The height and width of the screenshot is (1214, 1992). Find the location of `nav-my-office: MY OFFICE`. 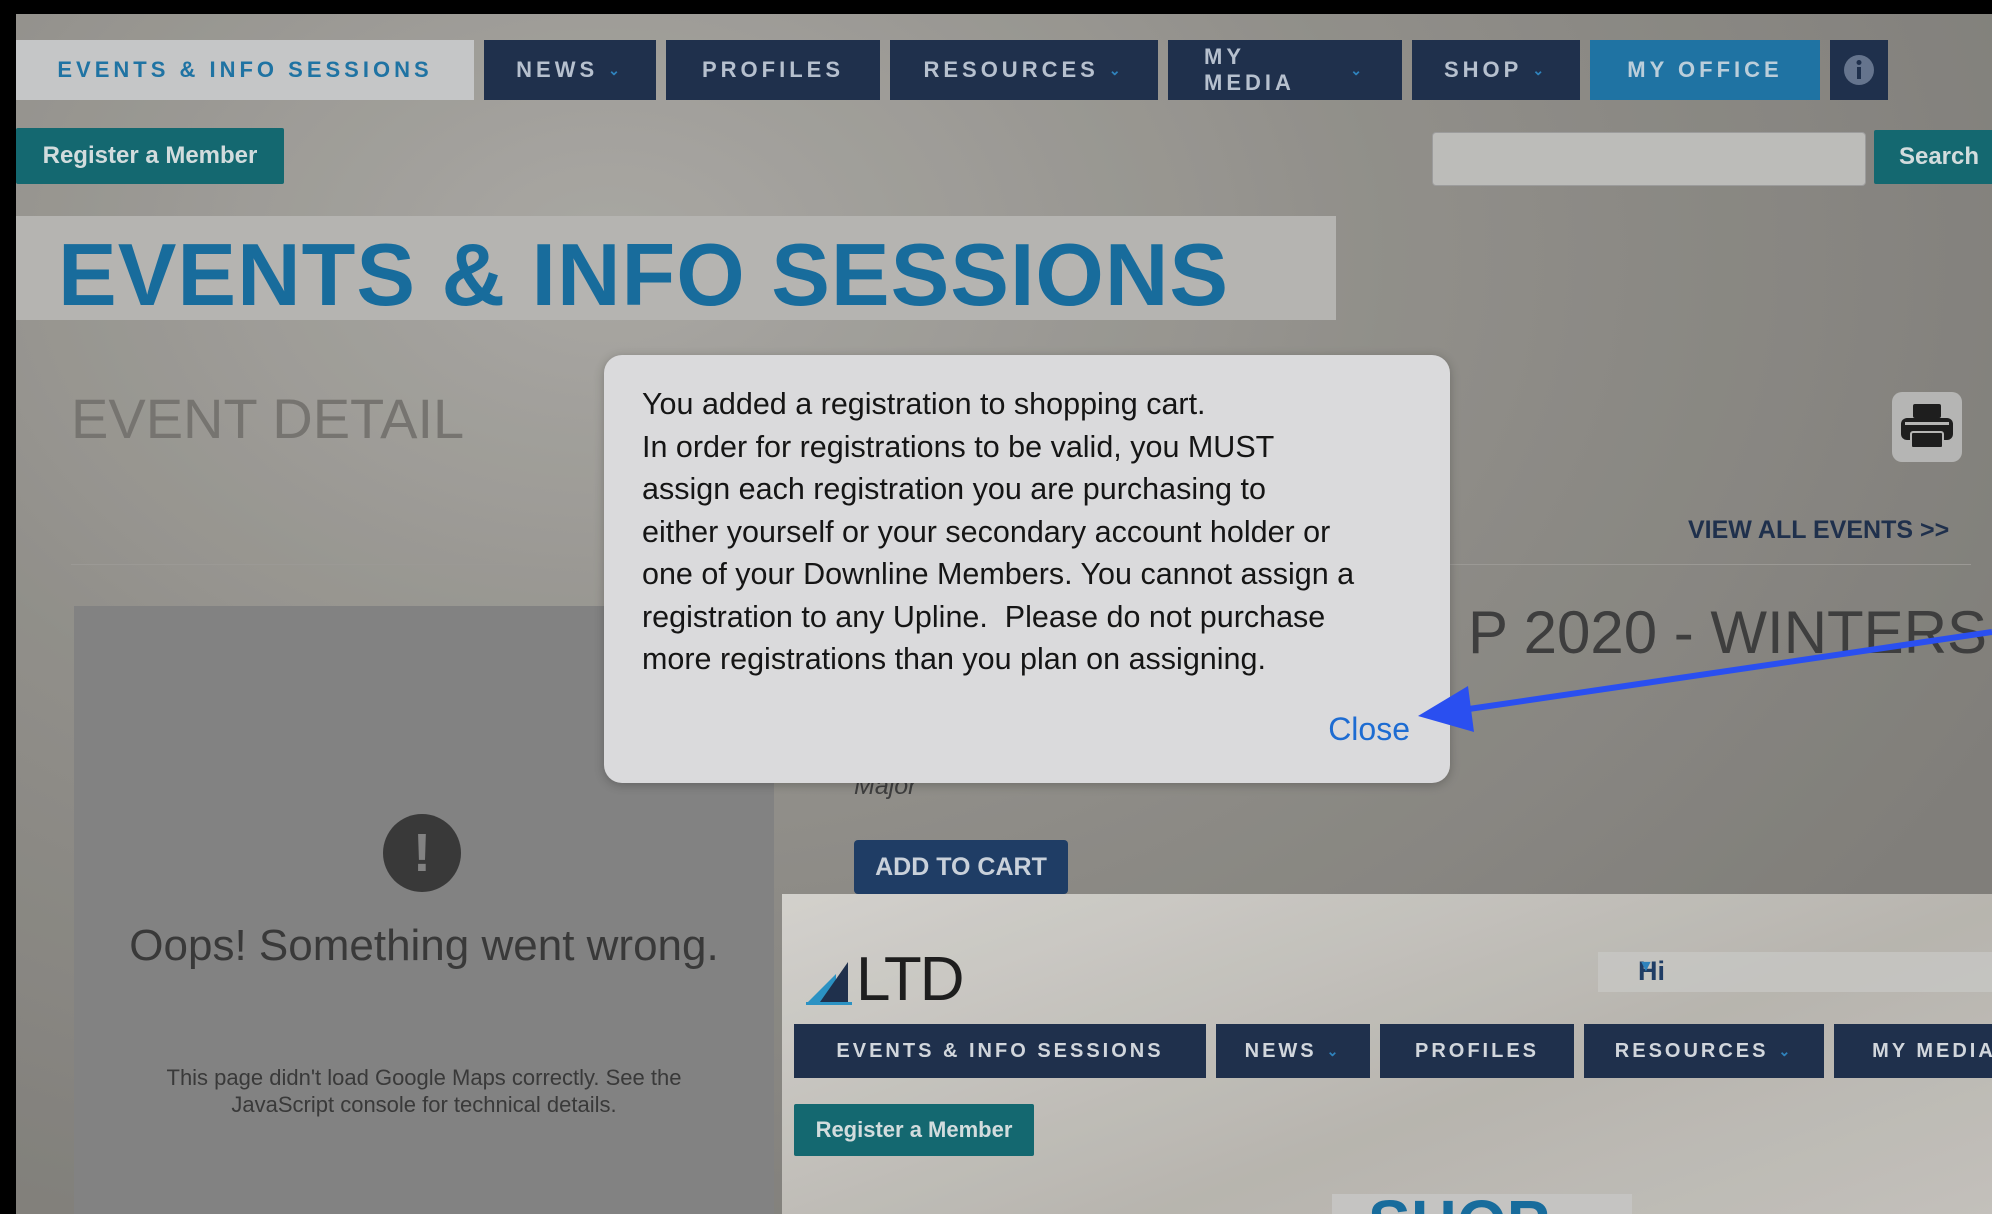

nav-my-office: MY OFFICE is located at coordinates (1705, 70).